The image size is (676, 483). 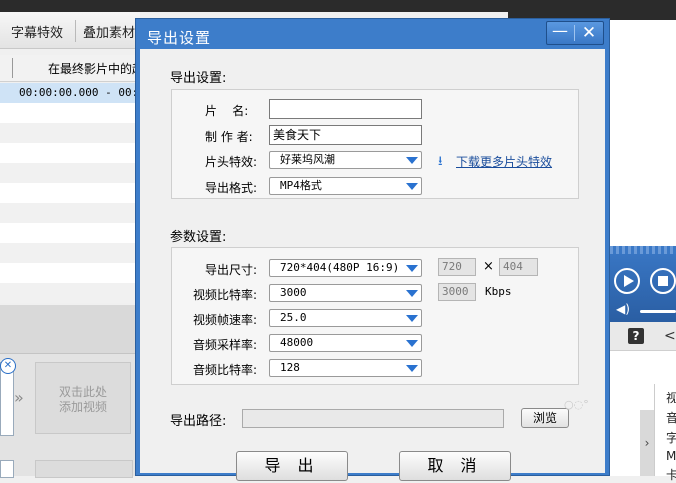 I want to click on timeline-toolbar, so click(x=70, y=329).